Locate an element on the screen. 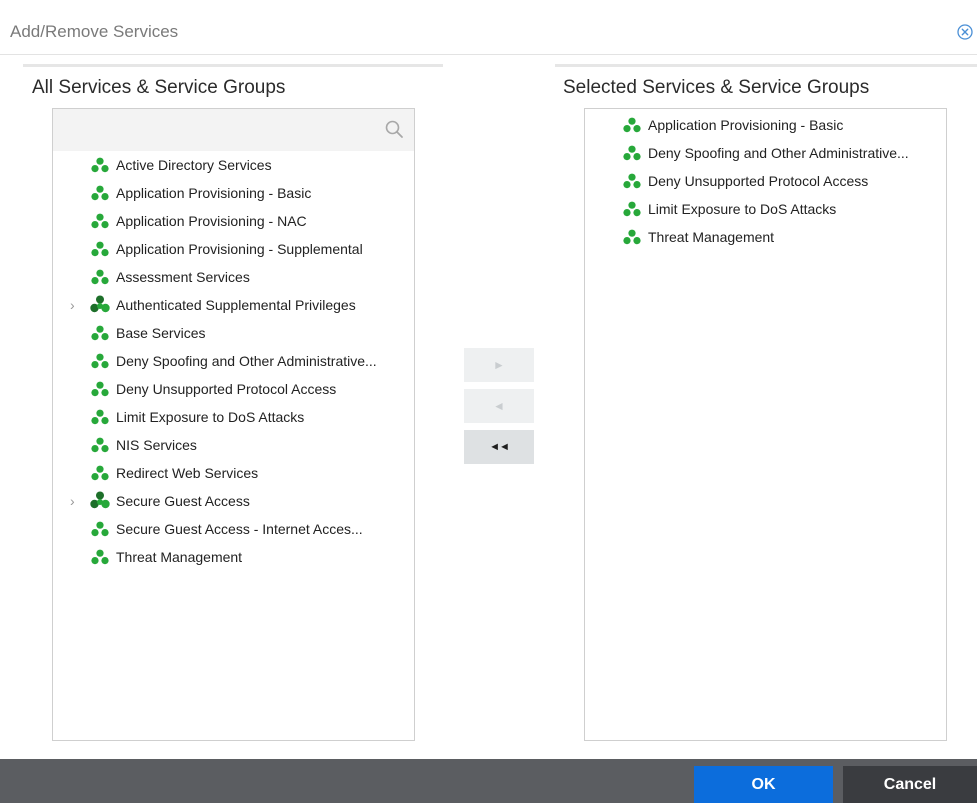 The image size is (977, 803). list-item-label: Application Provisioning - Supplemental is located at coordinates (239, 249).